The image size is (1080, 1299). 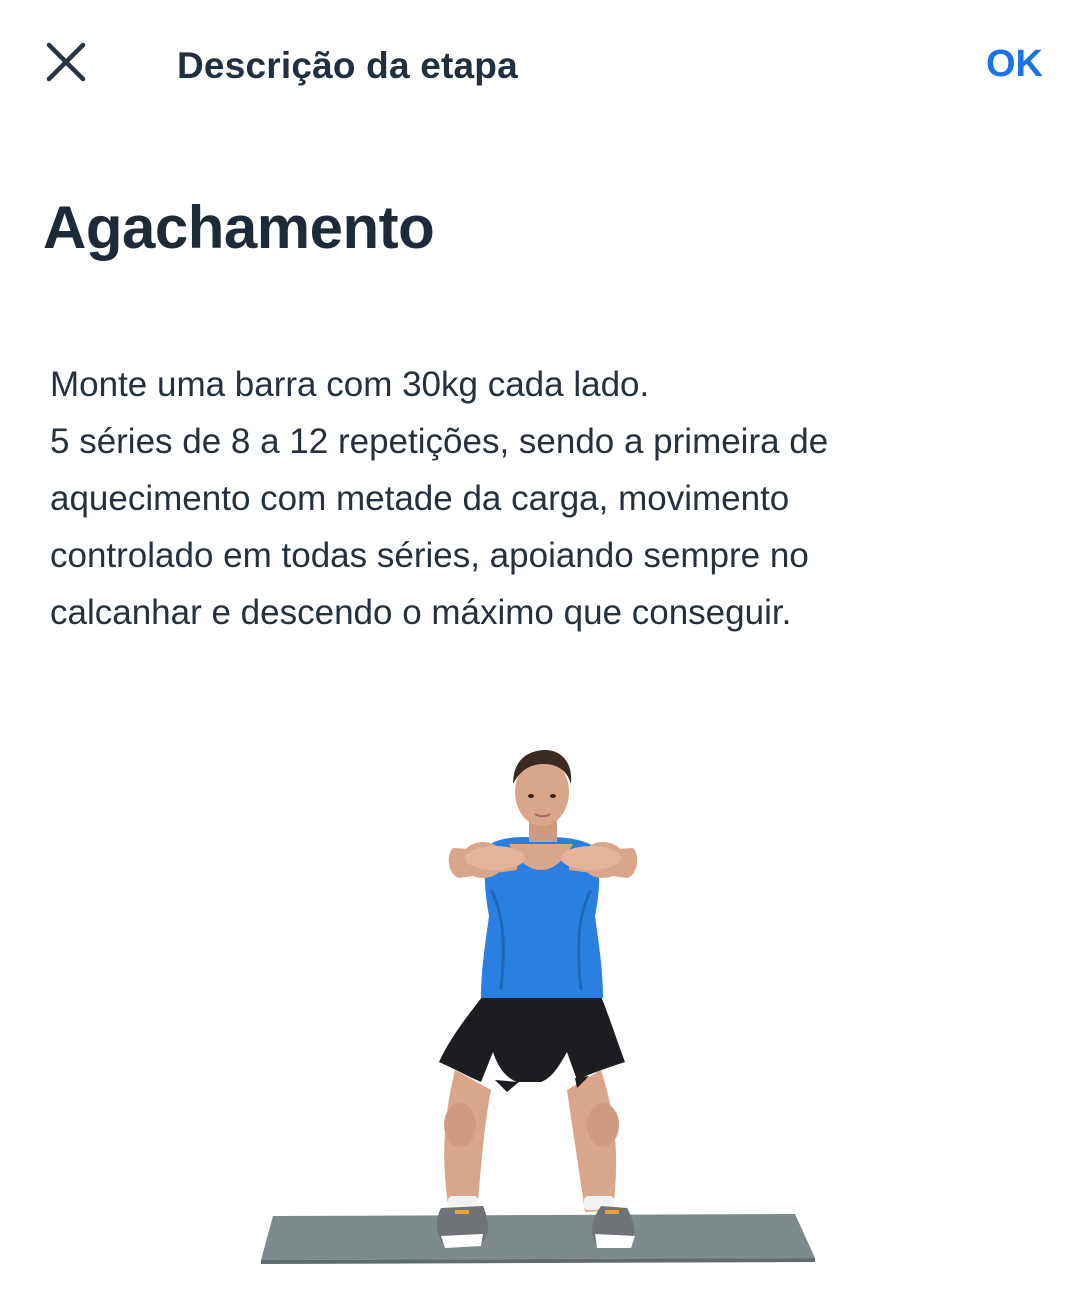 What do you see at coordinates (239, 227) in the screenshot?
I see `step-title: Agachamento` at bounding box center [239, 227].